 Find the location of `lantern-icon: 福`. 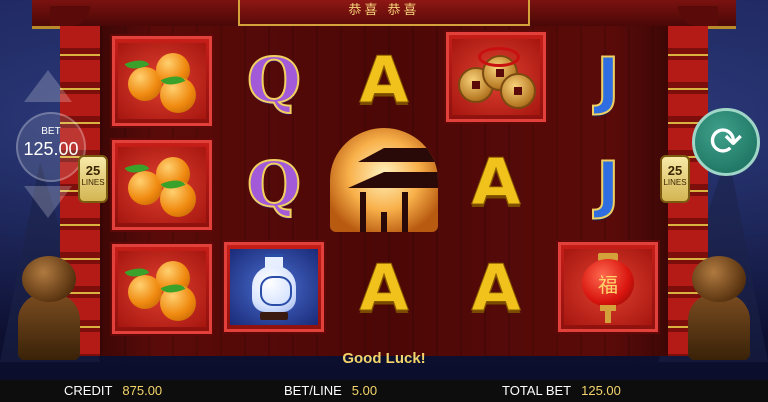

lantern-icon: 福 is located at coordinates (608, 287).